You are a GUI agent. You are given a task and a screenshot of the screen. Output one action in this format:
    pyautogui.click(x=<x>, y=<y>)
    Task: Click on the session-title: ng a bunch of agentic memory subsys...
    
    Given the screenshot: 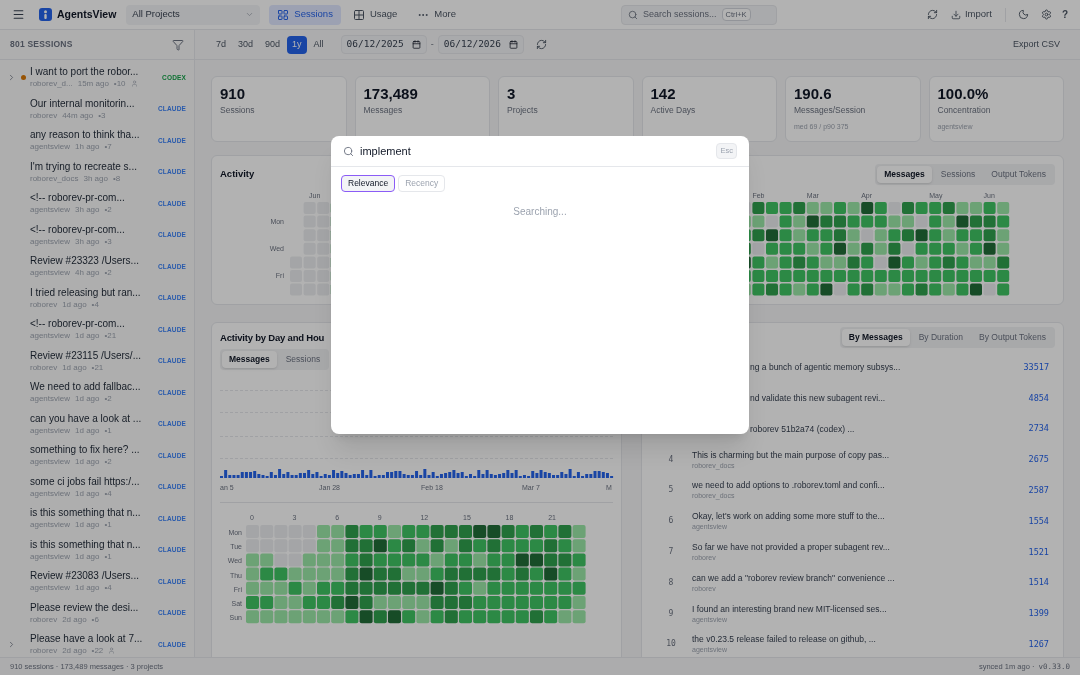 What is the action you would take?
    pyautogui.click(x=826, y=367)
    